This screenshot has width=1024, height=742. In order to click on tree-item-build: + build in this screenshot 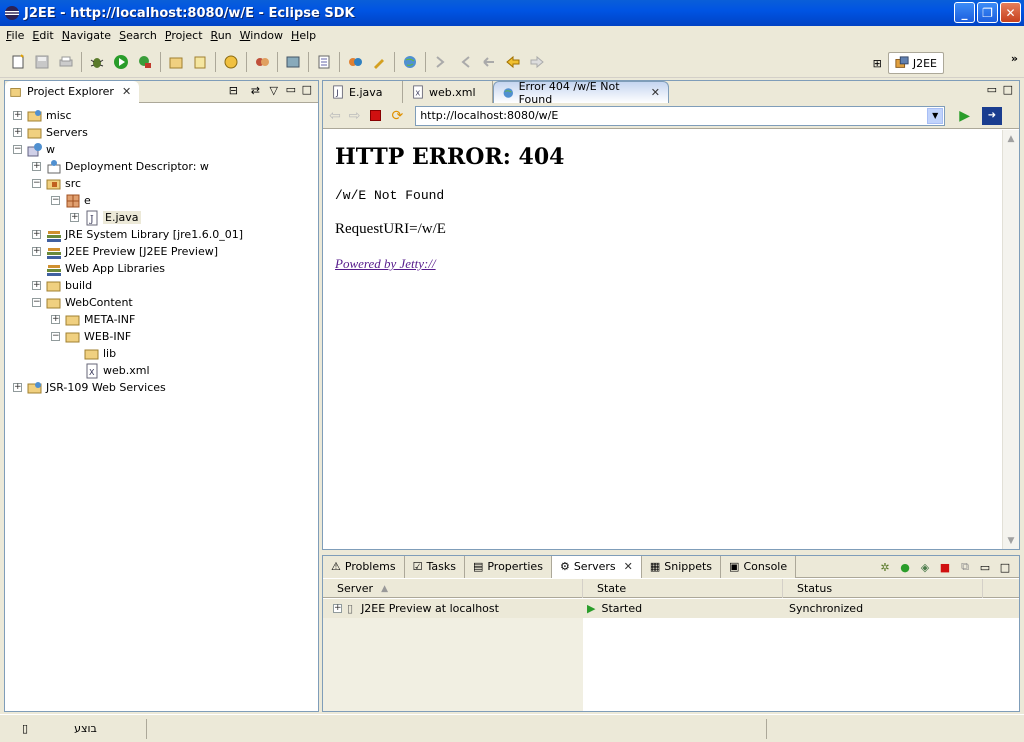, I will do `click(62, 285)`.